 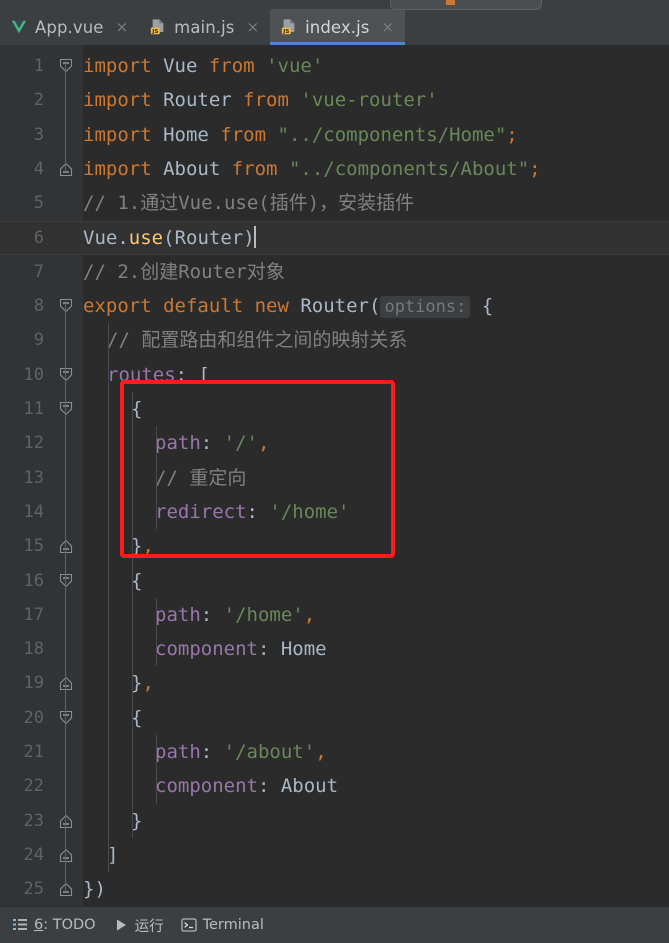 What do you see at coordinates (334, 5) in the screenshot?
I see `toolbar-strip` at bounding box center [334, 5].